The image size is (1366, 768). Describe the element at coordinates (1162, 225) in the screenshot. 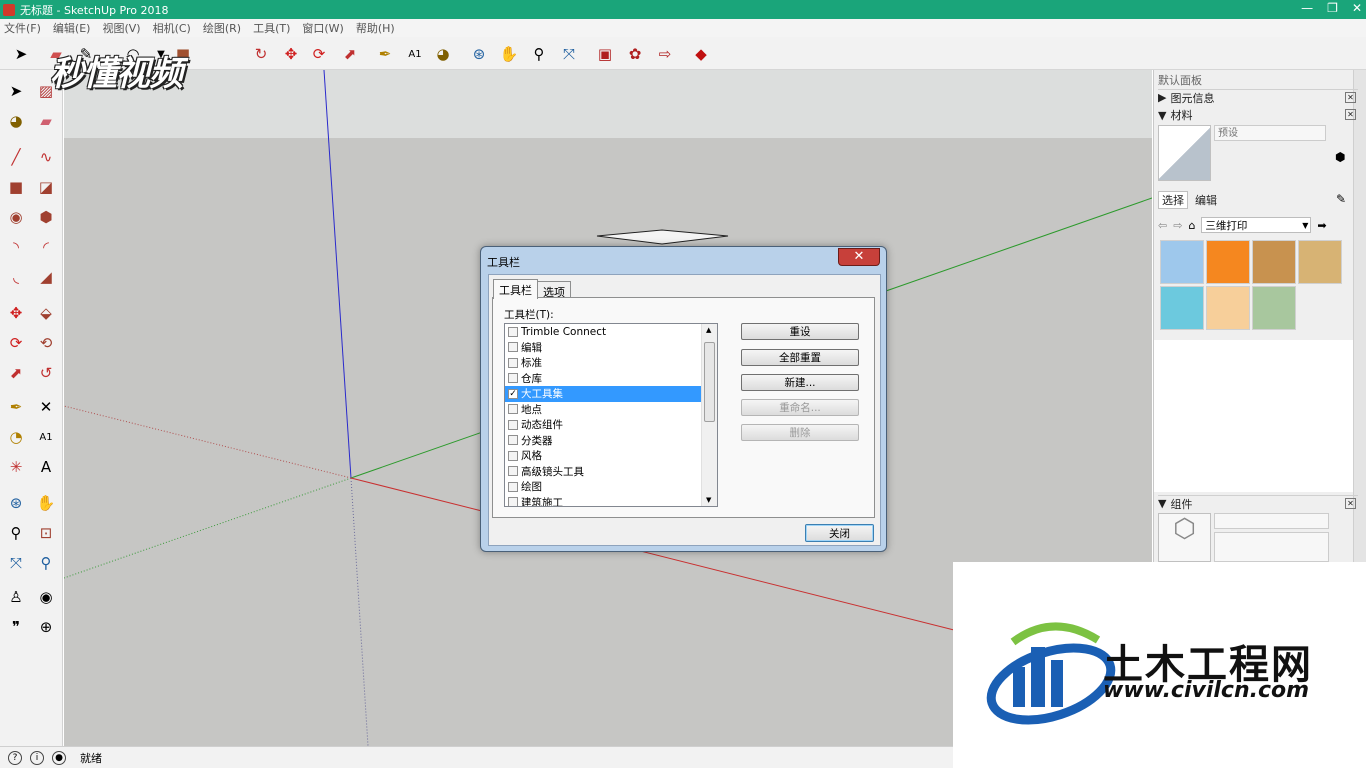

I see `back-icon: ⇦` at that location.